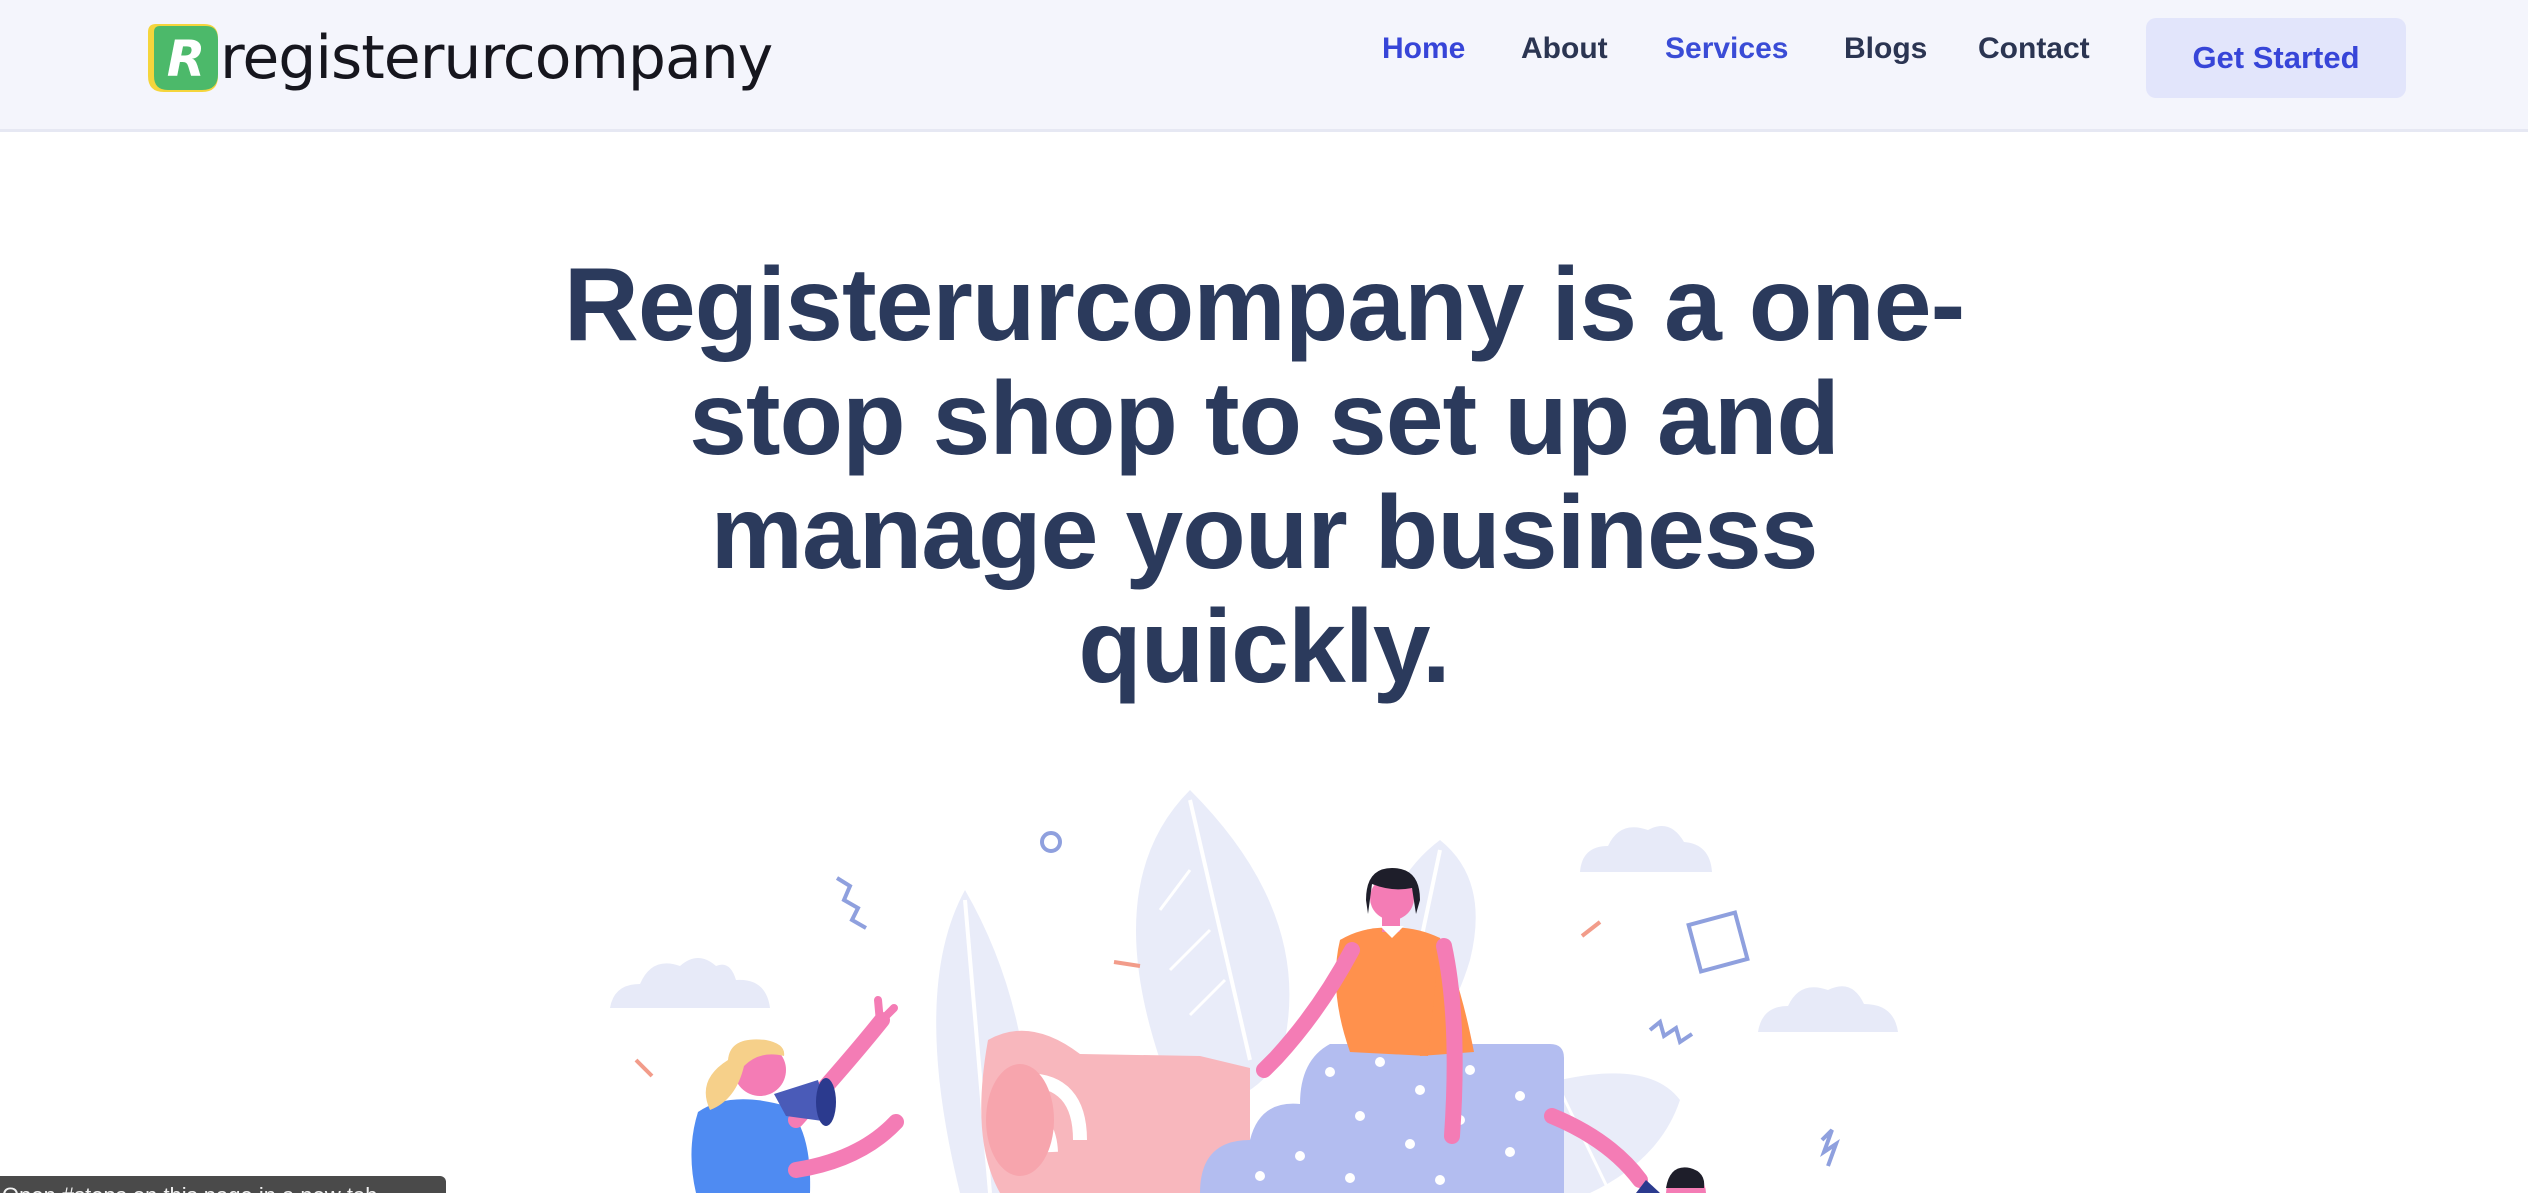 The width and height of the screenshot is (2528, 1193). What do you see at coordinates (1671, 1032) in the screenshot?
I see `squiggle-right-icon` at bounding box center [1671, 1032].